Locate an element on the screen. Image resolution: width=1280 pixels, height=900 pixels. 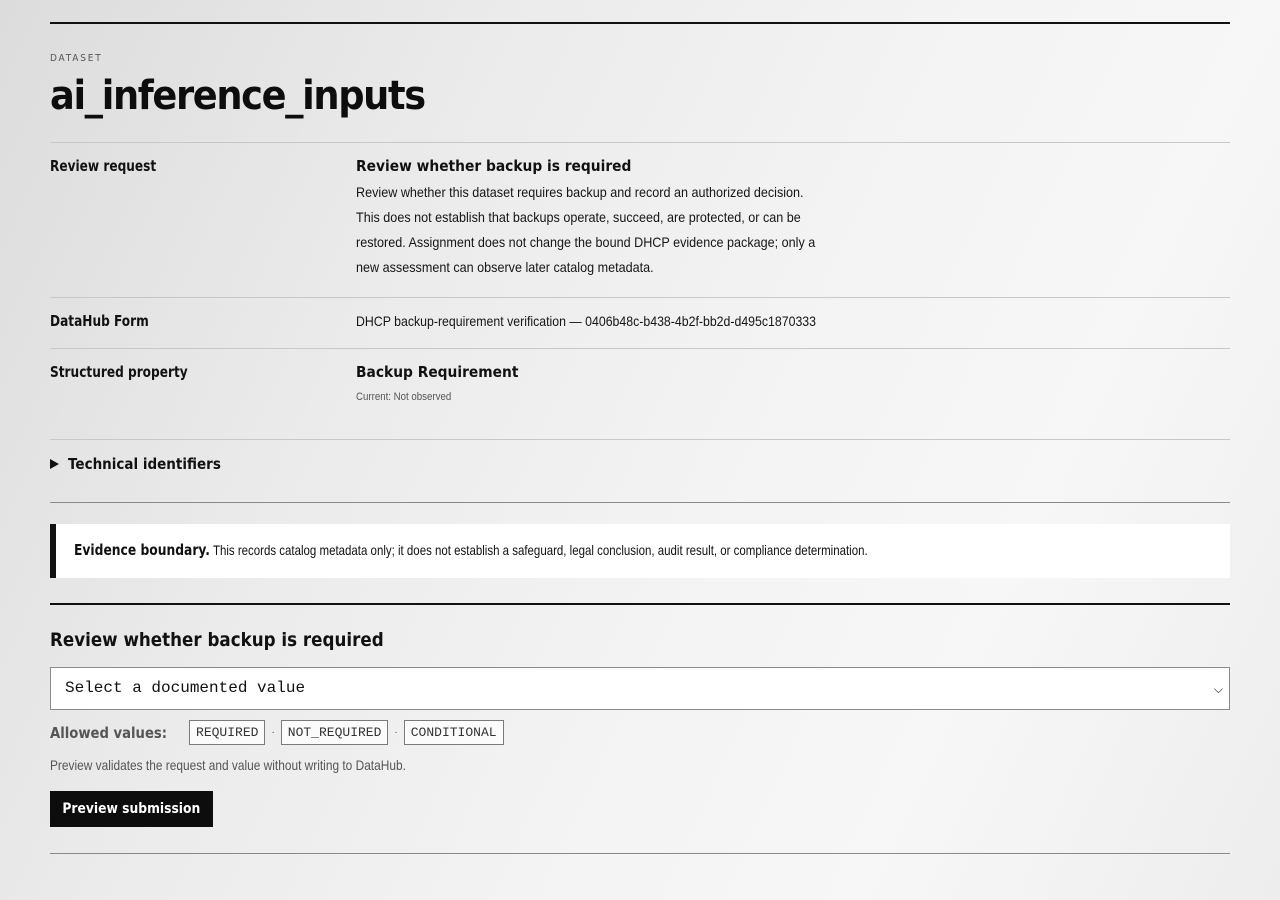
allowed-value-chip: NOT_REQUIRED is located at coordinates (334, 732).